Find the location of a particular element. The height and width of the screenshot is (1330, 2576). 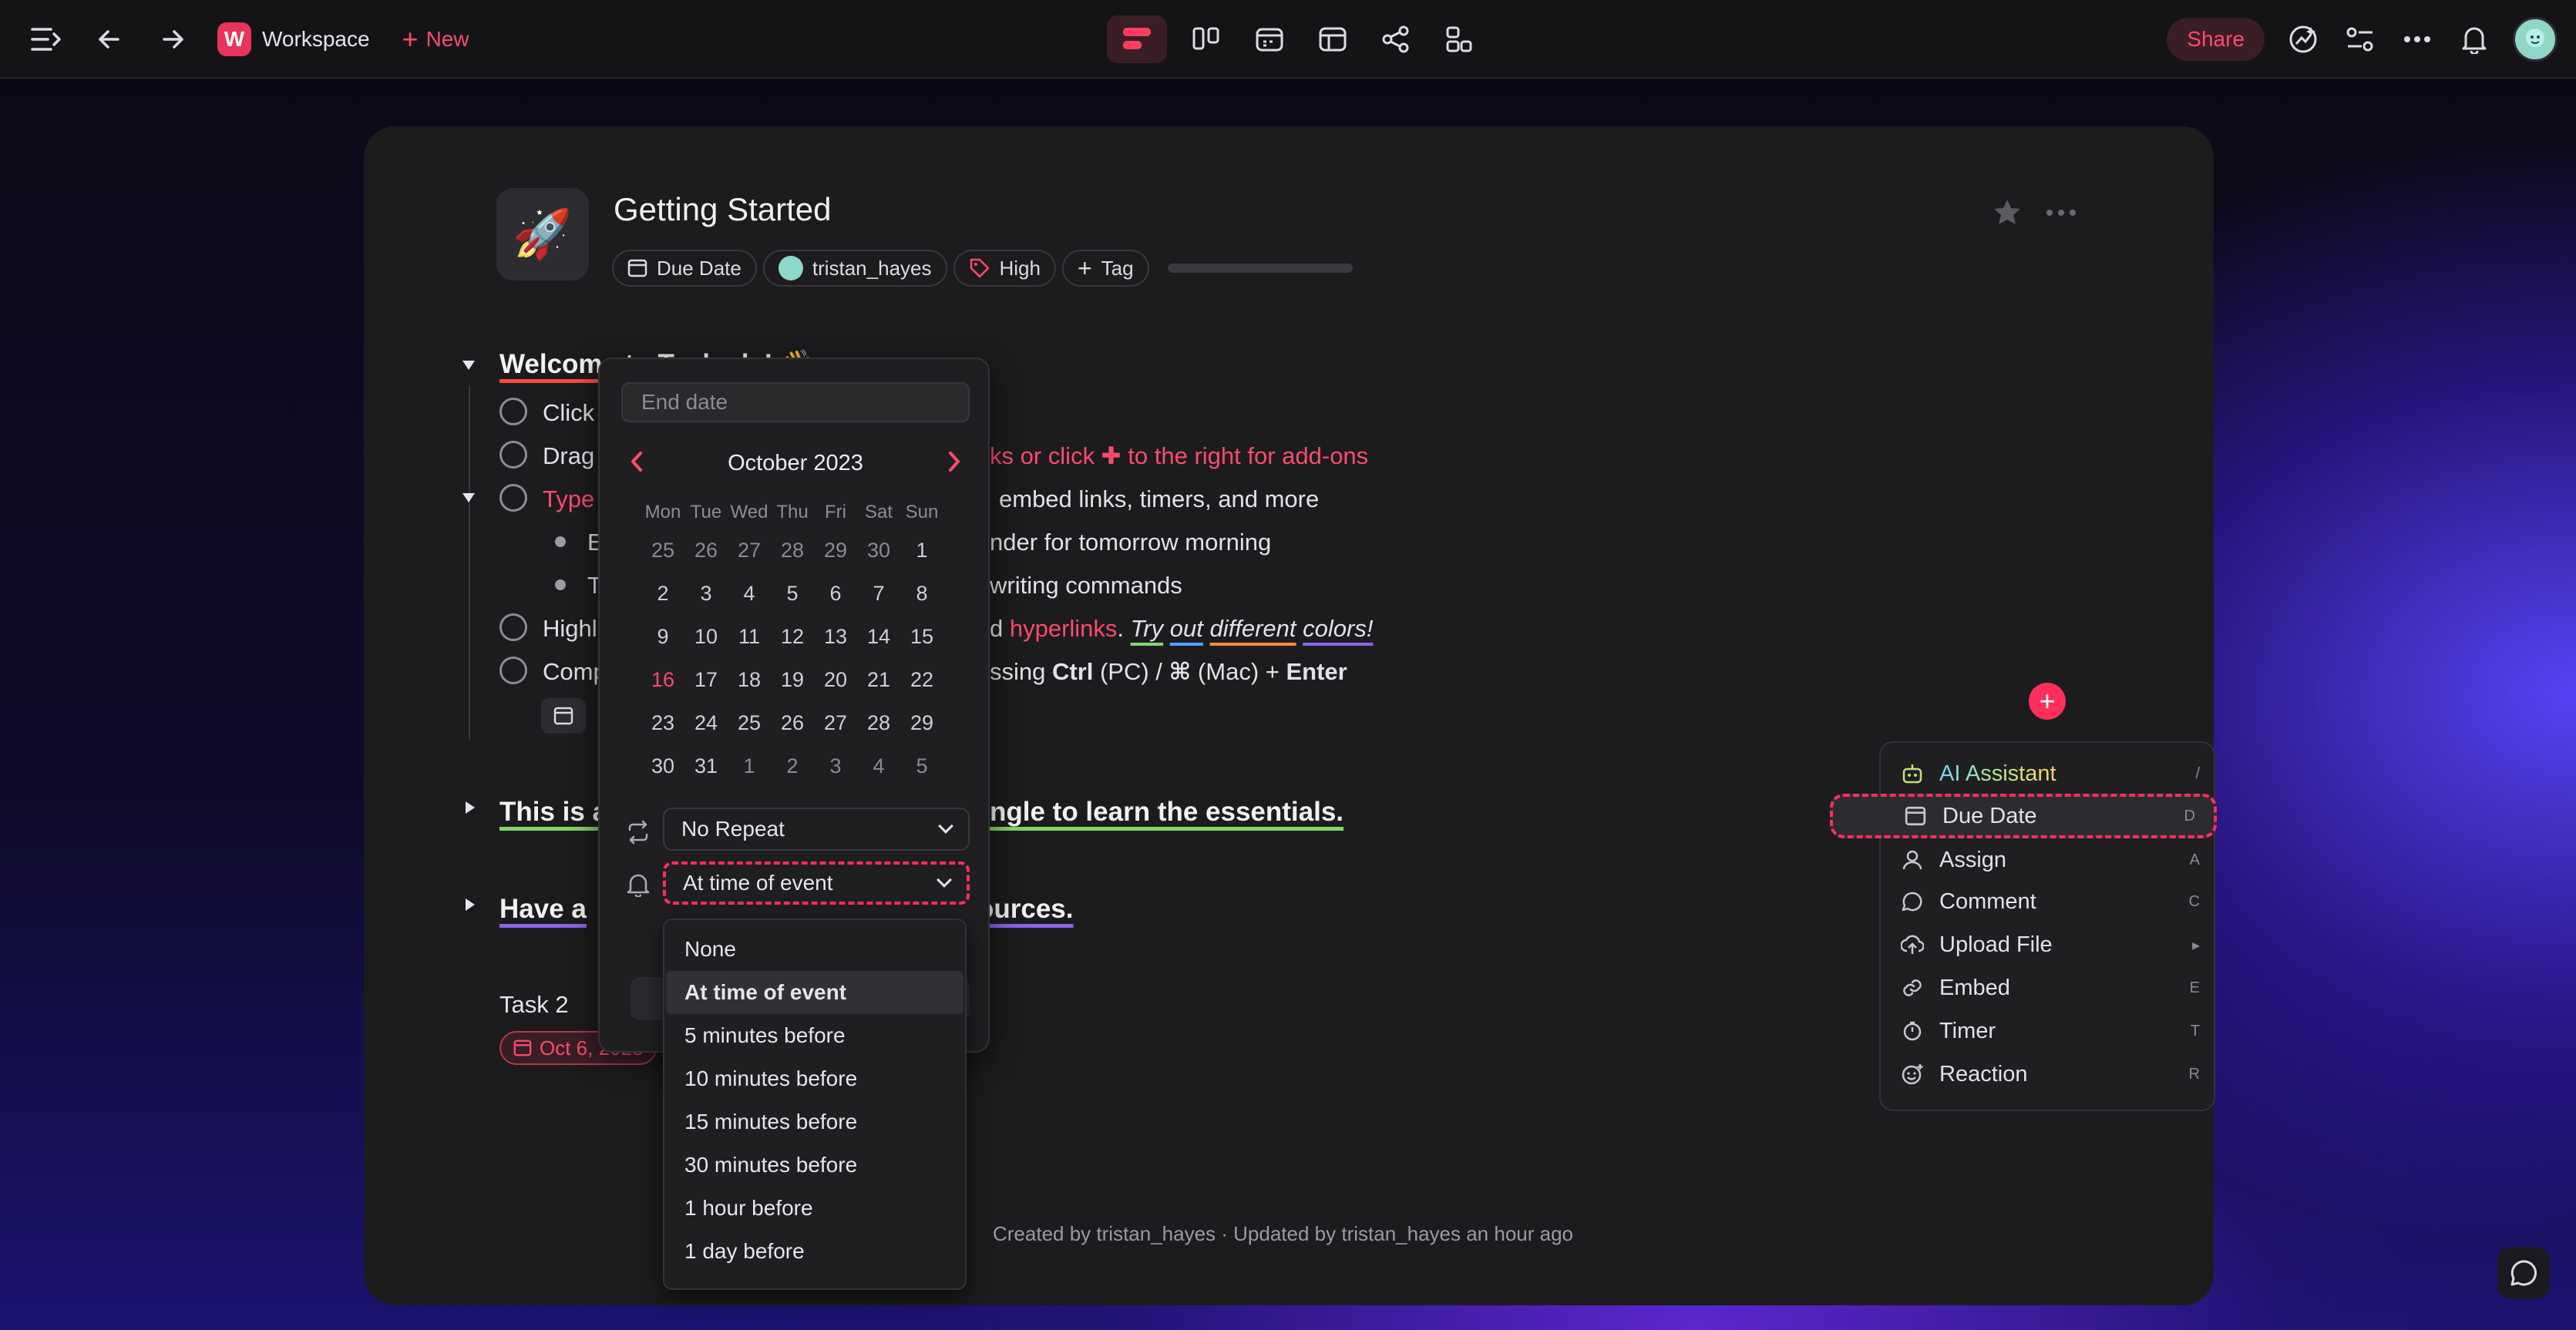

task-row-1: Click is located at coordinates (568, 413).